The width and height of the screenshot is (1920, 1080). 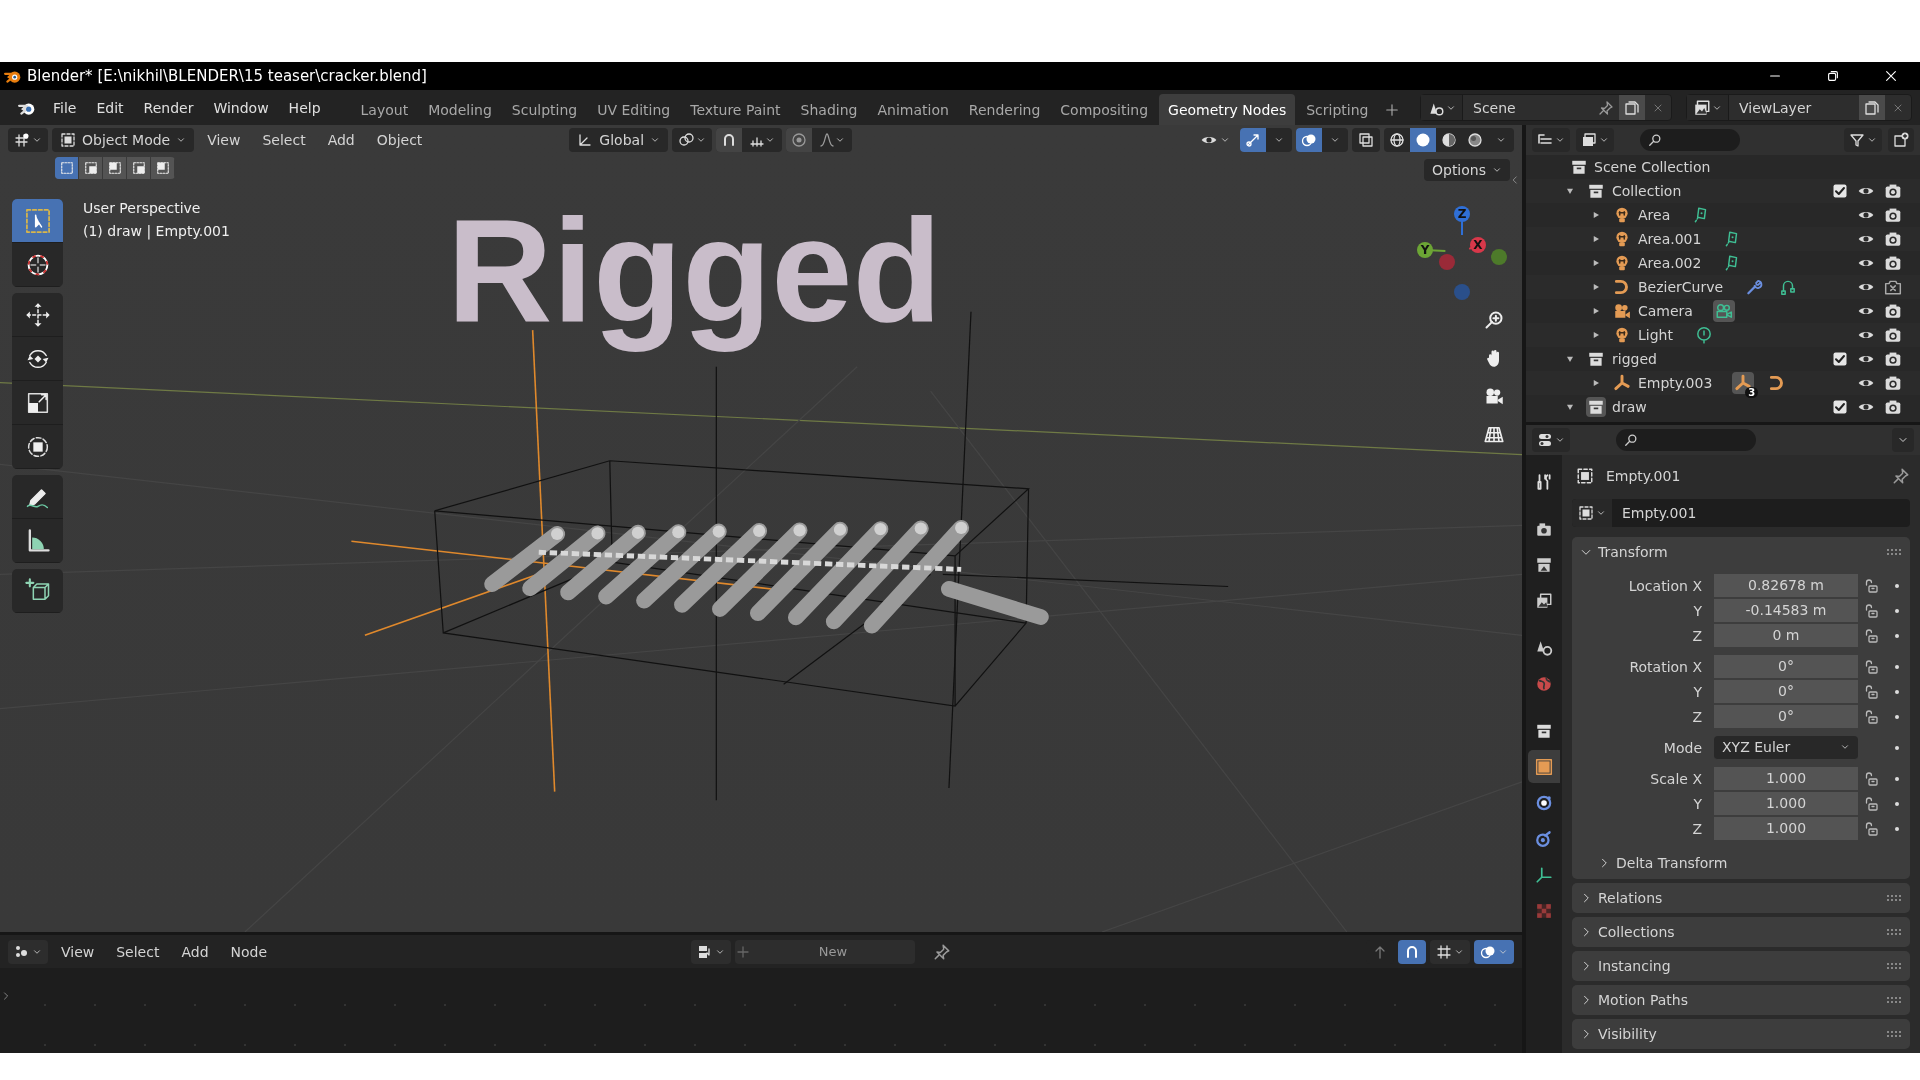 I want to click on menu-item: Node, so click(x=249, y=951).